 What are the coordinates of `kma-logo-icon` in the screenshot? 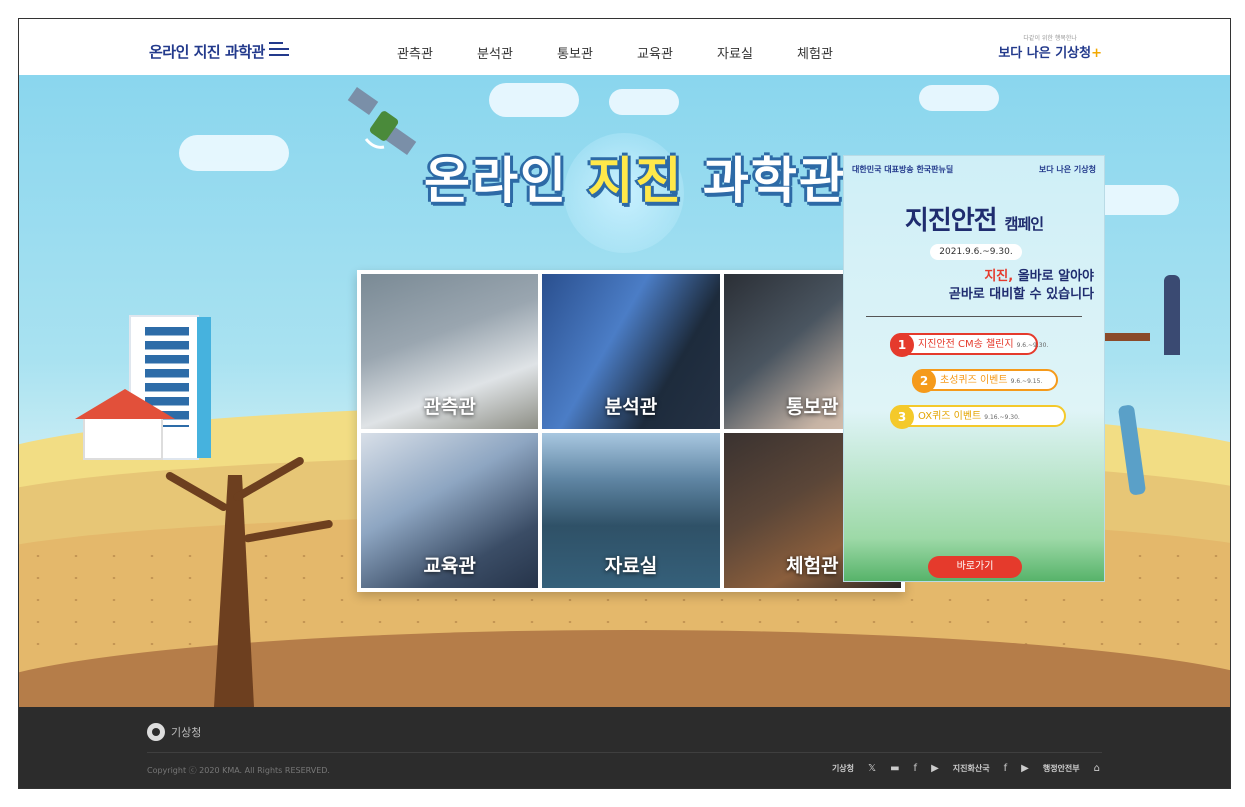 It's located at (156, 732).